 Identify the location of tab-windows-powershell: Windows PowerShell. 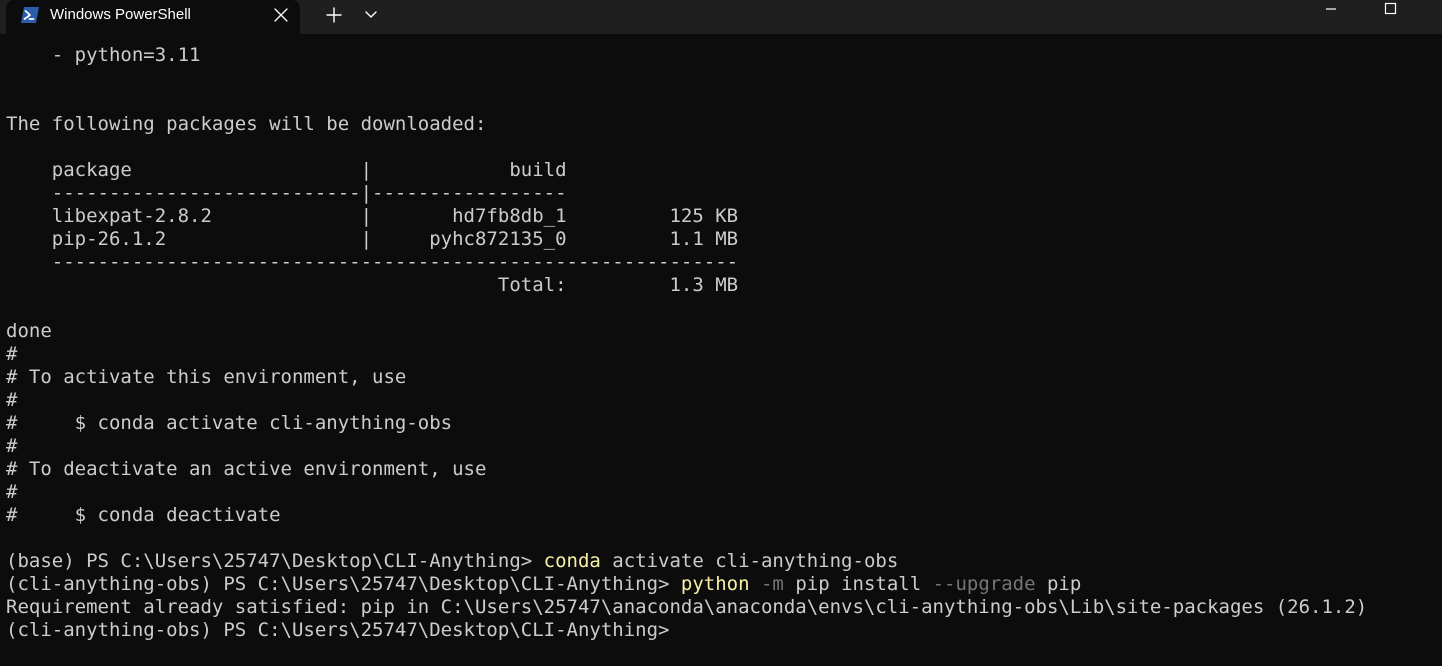
(153, 17).